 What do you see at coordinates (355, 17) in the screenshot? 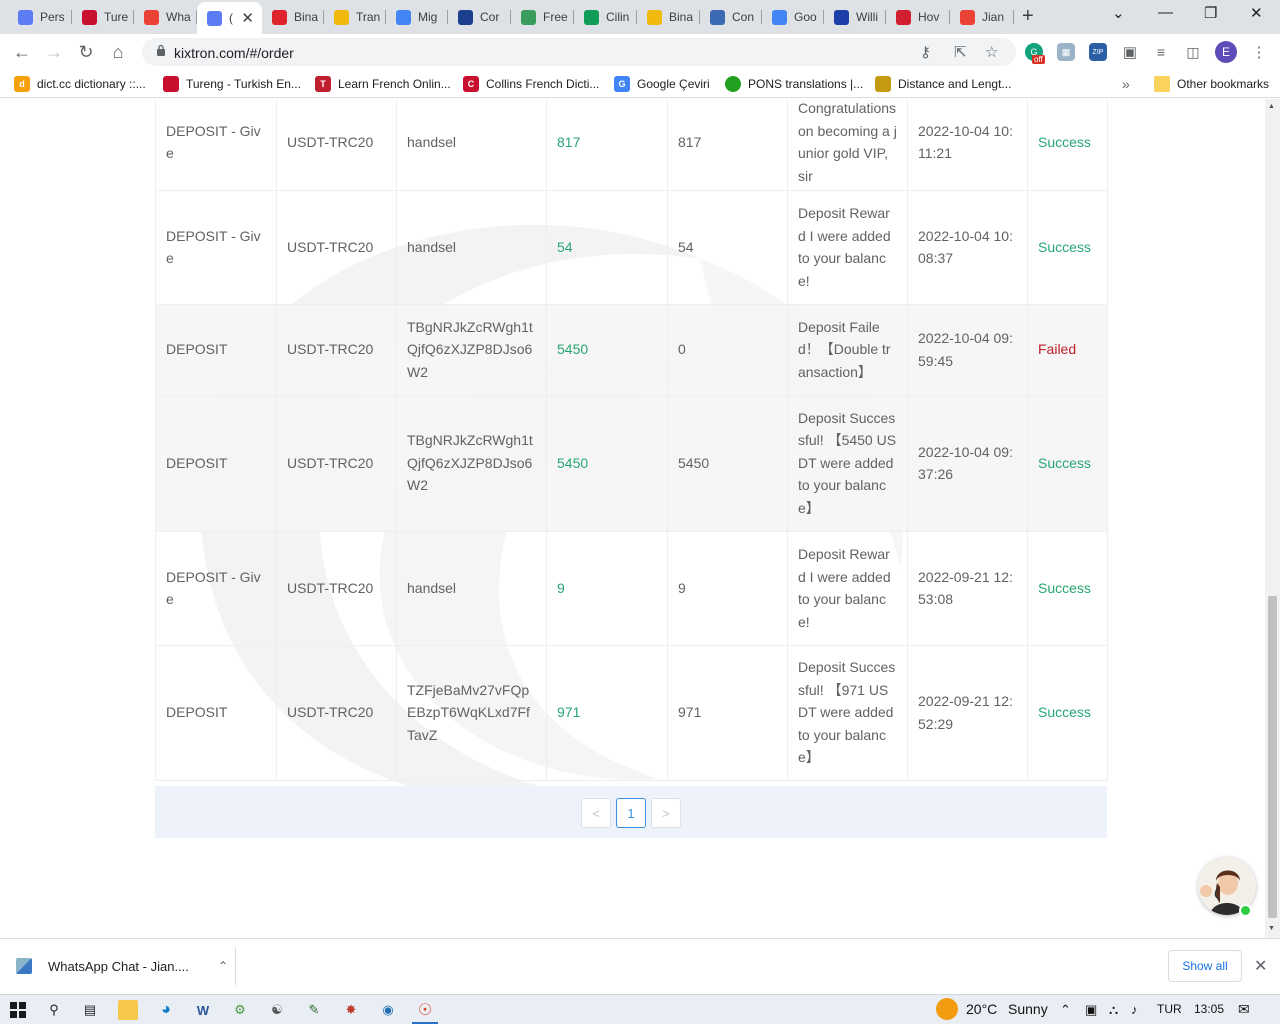
I see `browser-tab: Tran` at bounding box center [355, 17].